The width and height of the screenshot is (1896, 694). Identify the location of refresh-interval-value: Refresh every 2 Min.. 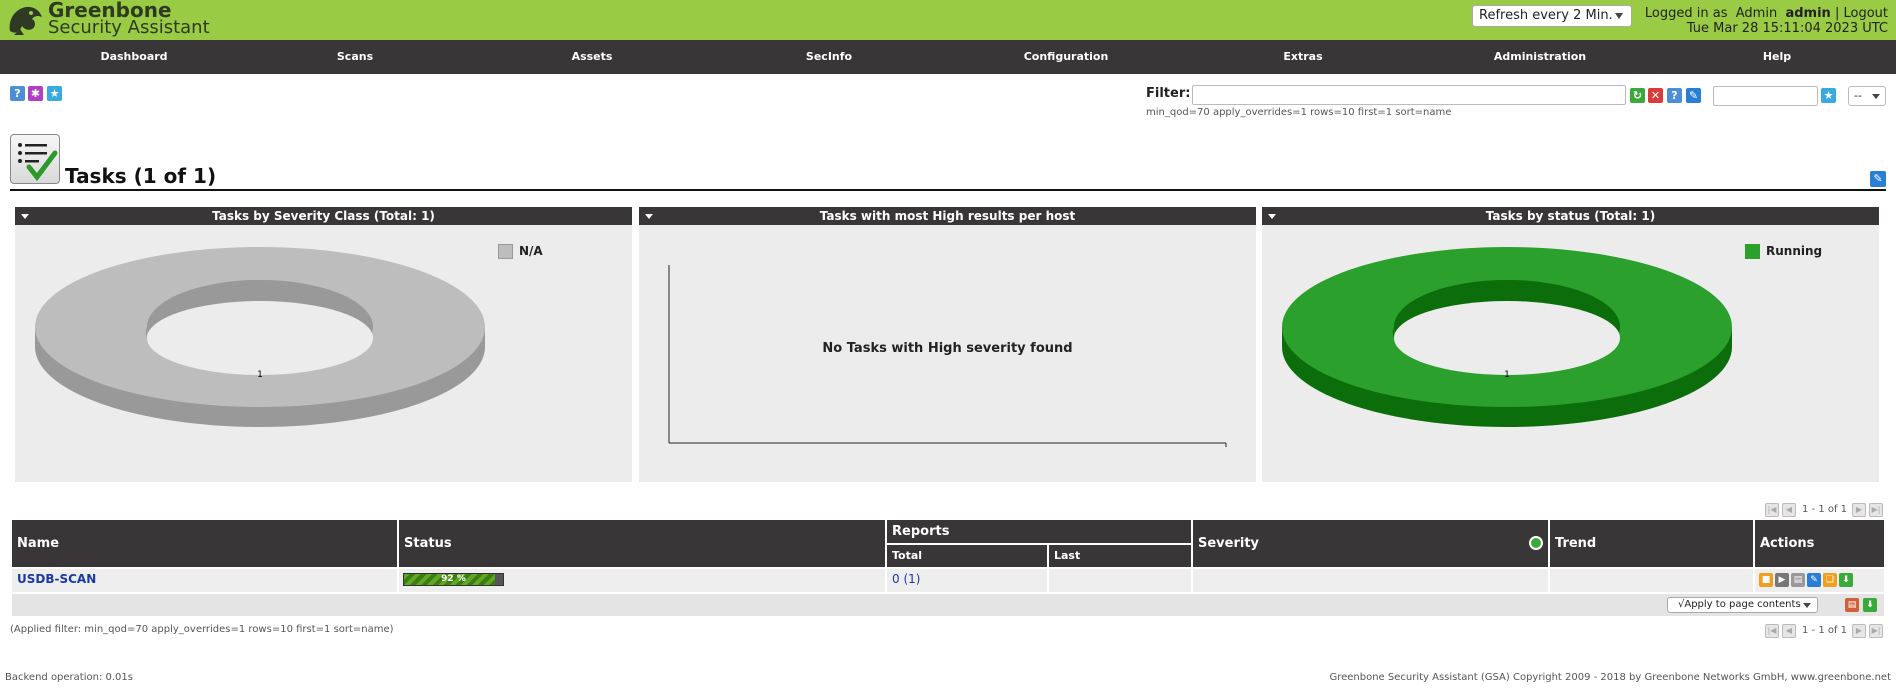
(1546, 15).